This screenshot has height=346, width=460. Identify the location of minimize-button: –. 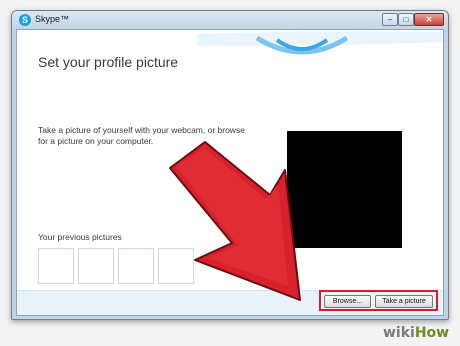
(390, 19).